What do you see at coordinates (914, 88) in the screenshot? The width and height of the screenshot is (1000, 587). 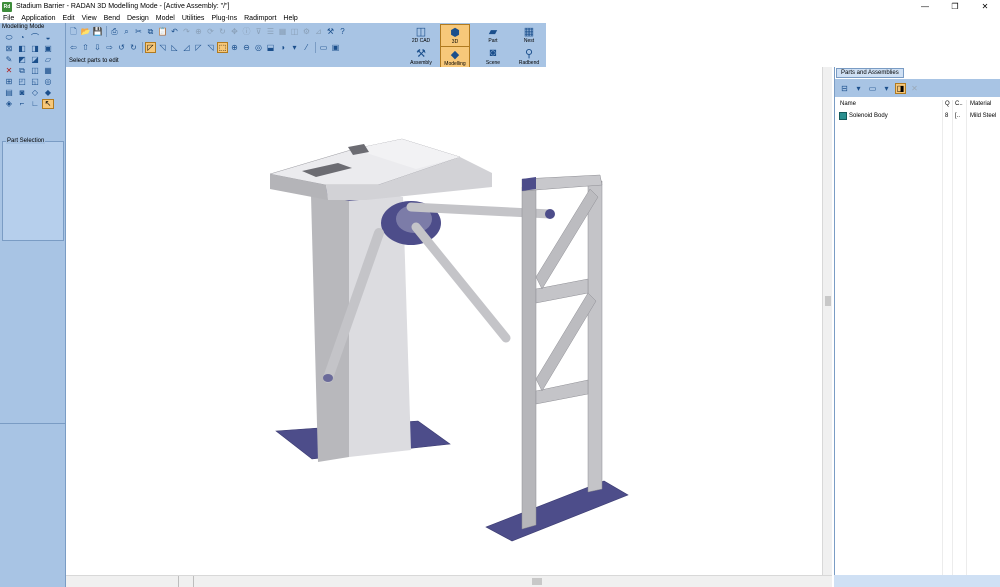 I see `remove-icon: ✕` at bounding box center [914, 88].